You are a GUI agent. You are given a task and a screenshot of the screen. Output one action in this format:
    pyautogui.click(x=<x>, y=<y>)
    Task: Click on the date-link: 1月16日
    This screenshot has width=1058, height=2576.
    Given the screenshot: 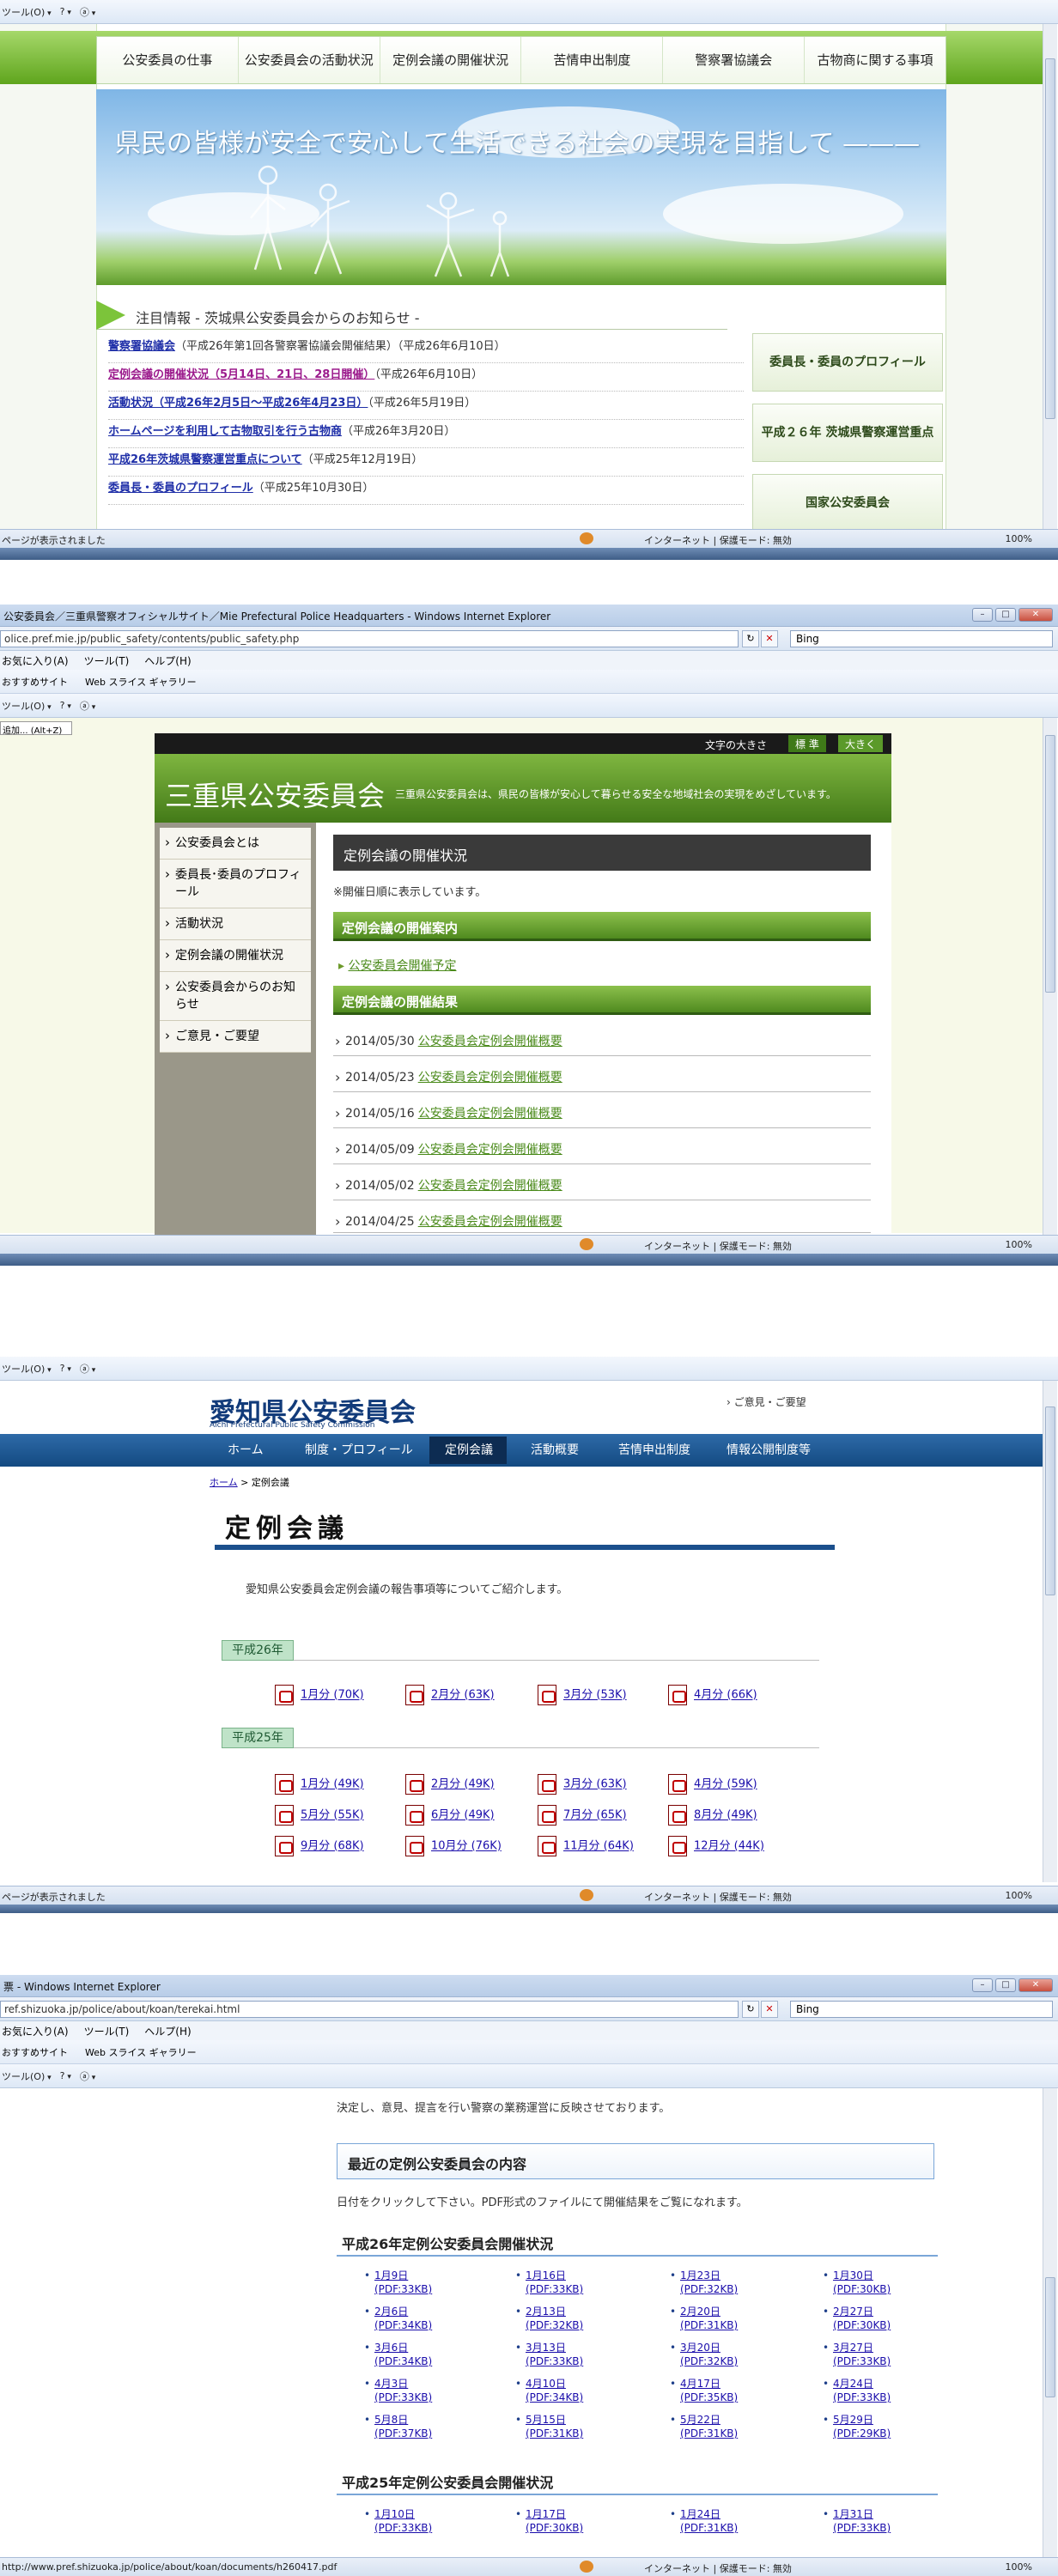 What is the action you would take?
    pyautogui.click(x=546, y=2275)
    